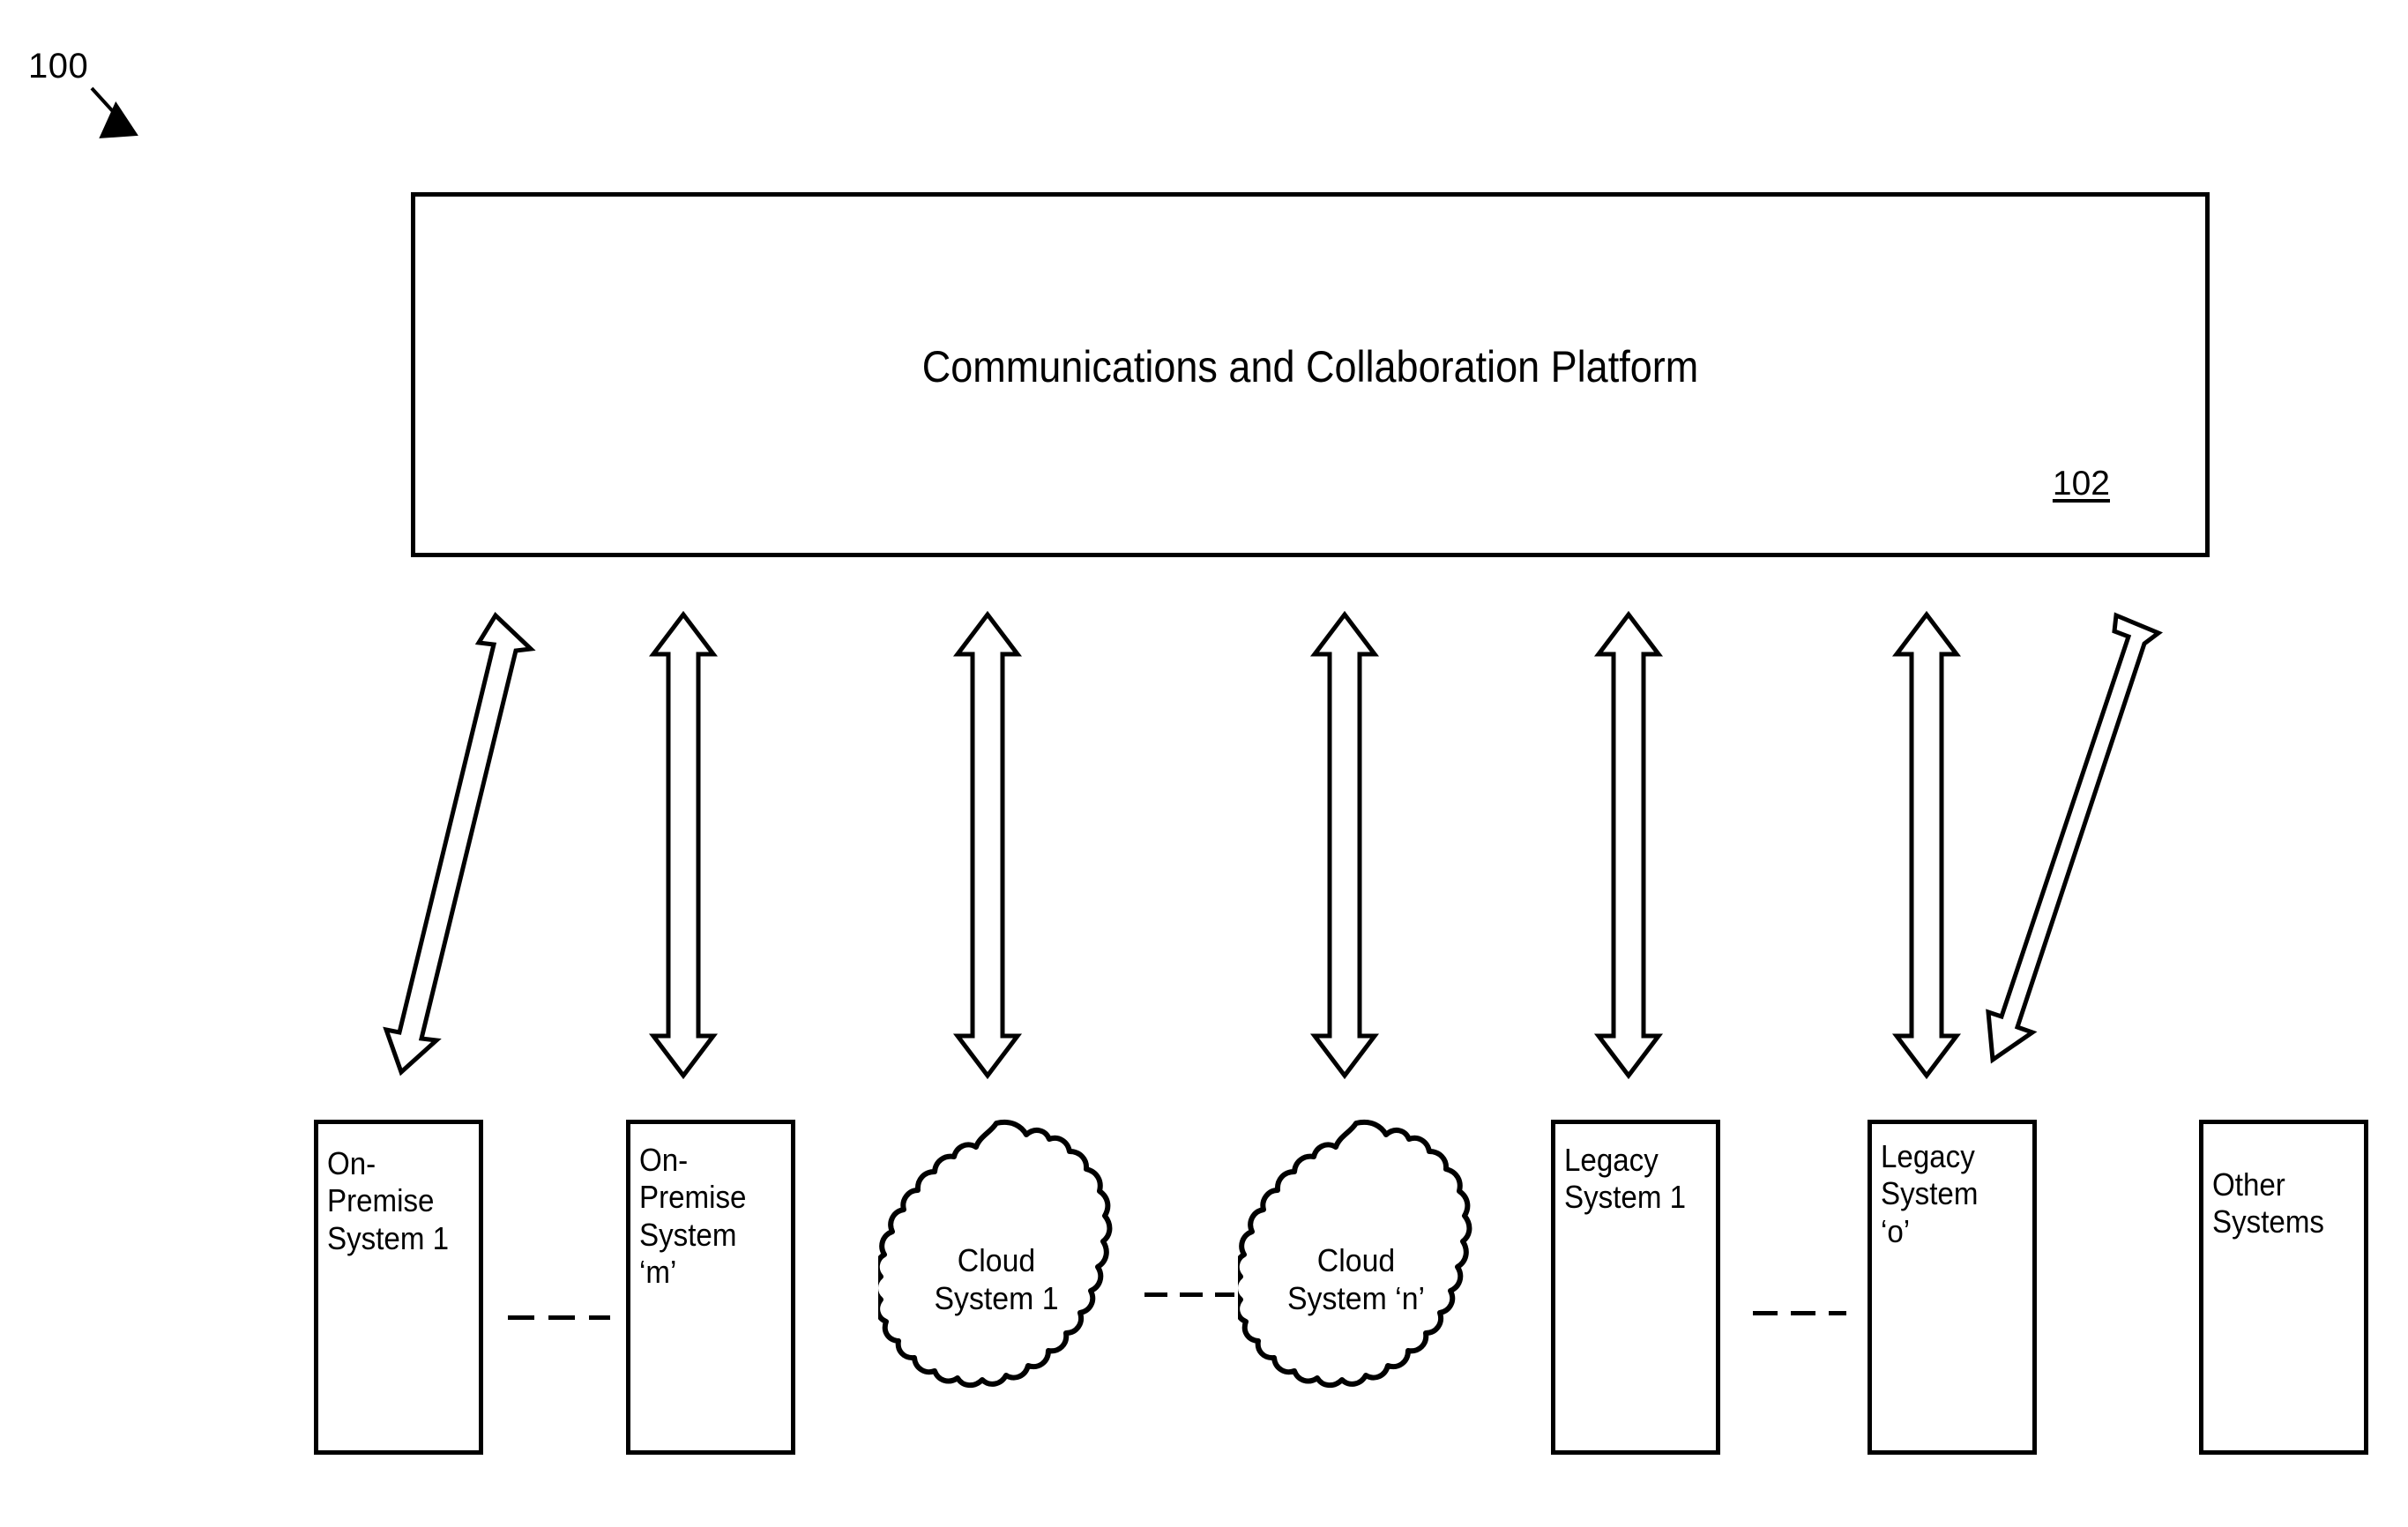  Describe the element at coordinates (388, 1200) in the screenshot. I see `node-label-on-premise-system-1: On- Premise System 1` at that location.